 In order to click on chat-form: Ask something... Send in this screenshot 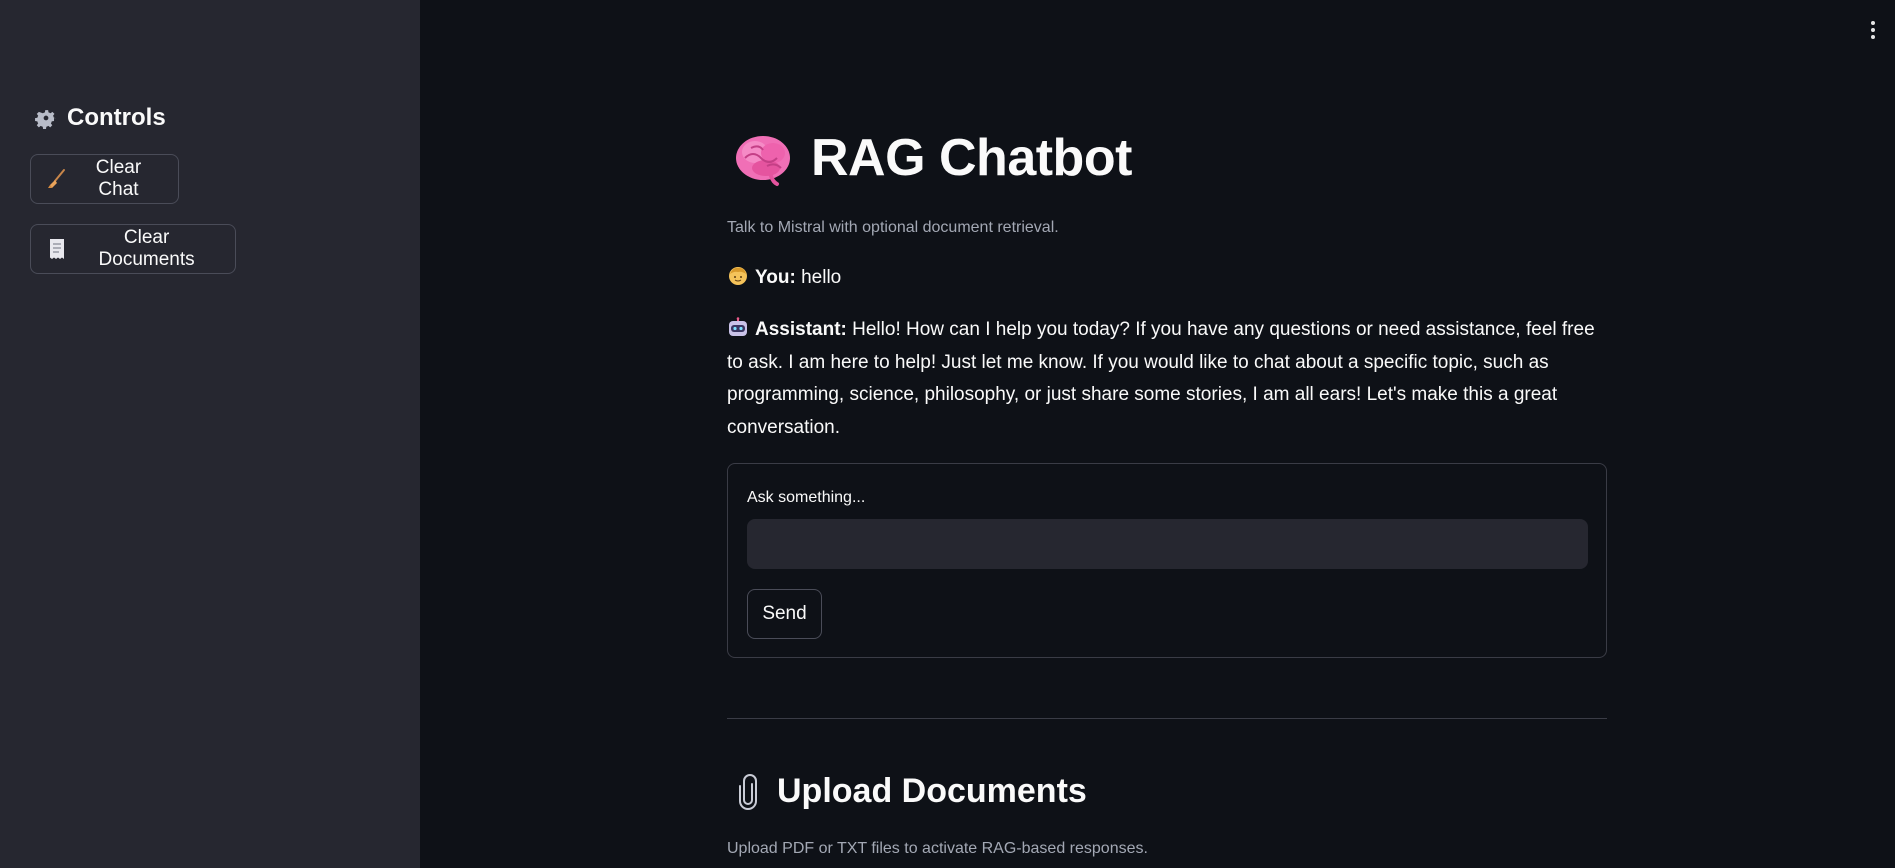, I will do `click(1167, 560)`.